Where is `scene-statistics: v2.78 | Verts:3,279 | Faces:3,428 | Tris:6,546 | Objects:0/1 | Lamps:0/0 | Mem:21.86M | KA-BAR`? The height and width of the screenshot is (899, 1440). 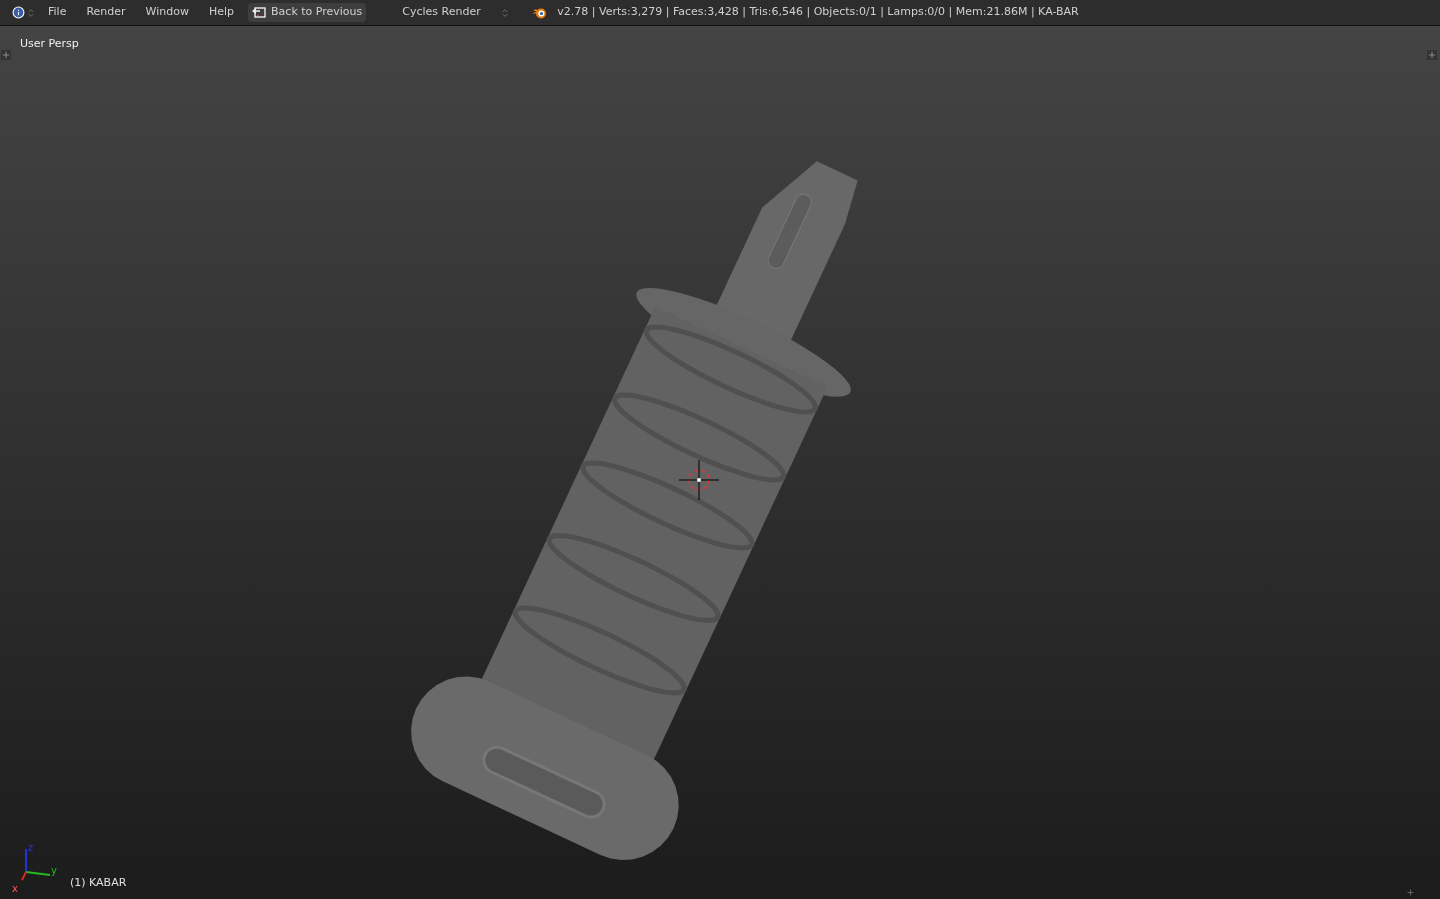
scene-statistics: v2.78 | Verts:3,279 | Faces:3,428 | Tris:6,546 | Objects:0/1 | Lamps:0/0 | Mem:21.86M | KA-BAR is located at coordinates (818, 12).